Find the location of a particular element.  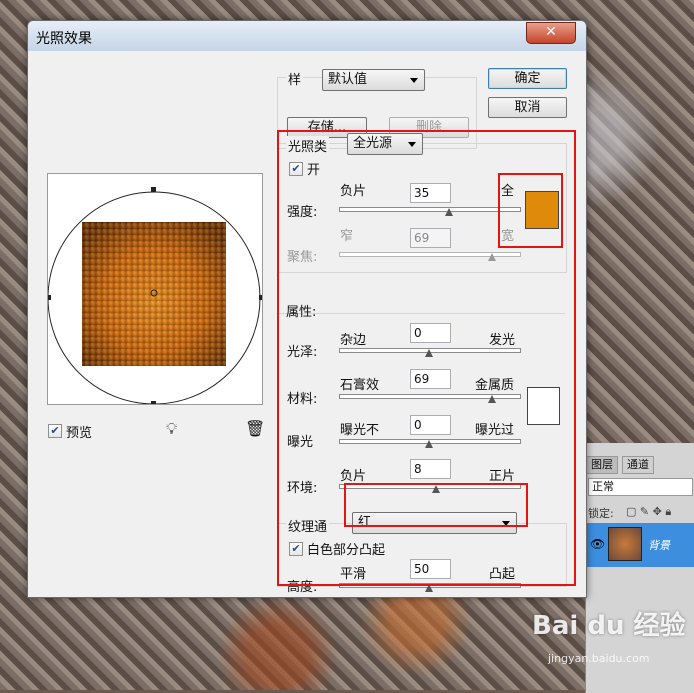

close-button: ✕ is located at coordinates (551, 33).